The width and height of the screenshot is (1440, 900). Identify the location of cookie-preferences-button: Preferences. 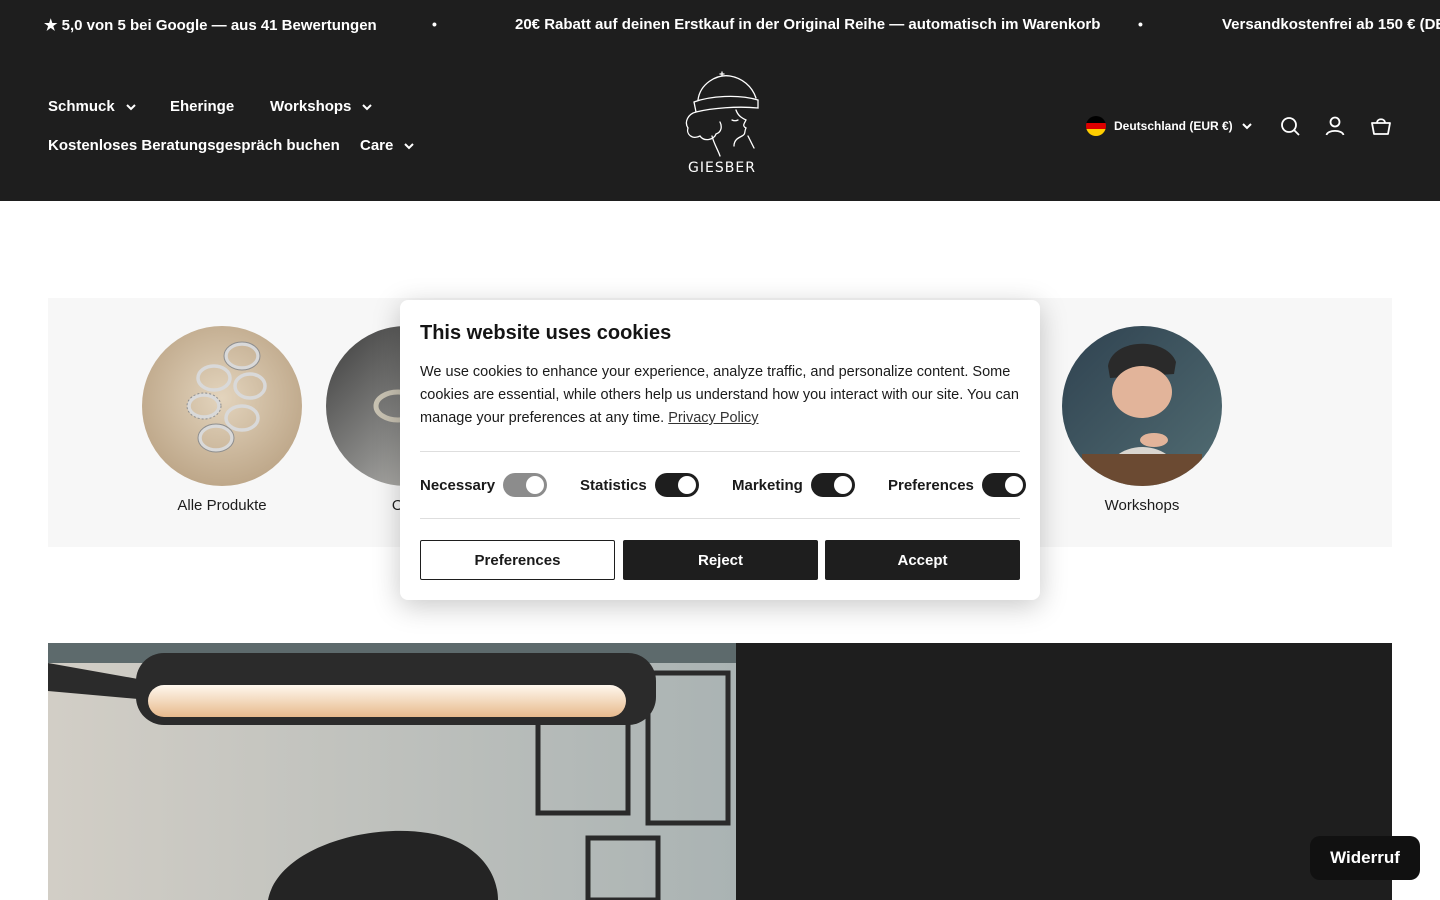
(517, 560).